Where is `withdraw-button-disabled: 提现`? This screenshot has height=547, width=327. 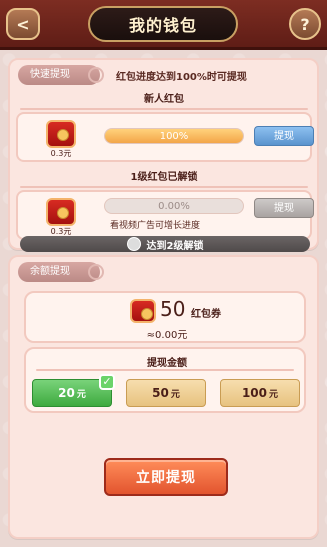
withdraw-button-disabled: 提现 is located at coordinates (284, 208).